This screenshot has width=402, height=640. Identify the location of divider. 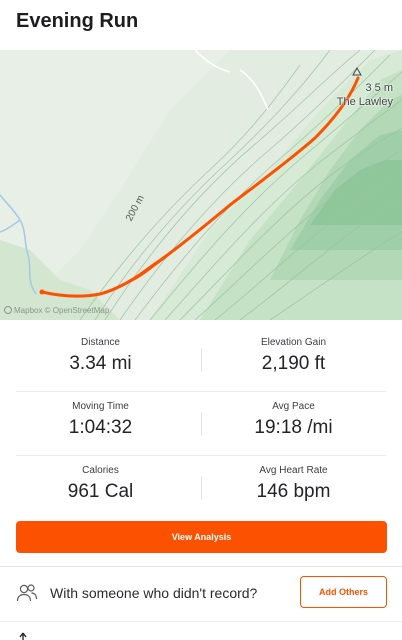
(201, 621).